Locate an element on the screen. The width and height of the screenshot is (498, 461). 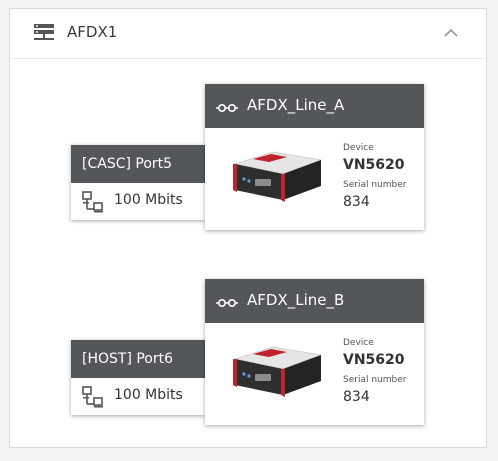
port-card: [HOST] Port6 100 Mbits is located at coordinates (138, 377).